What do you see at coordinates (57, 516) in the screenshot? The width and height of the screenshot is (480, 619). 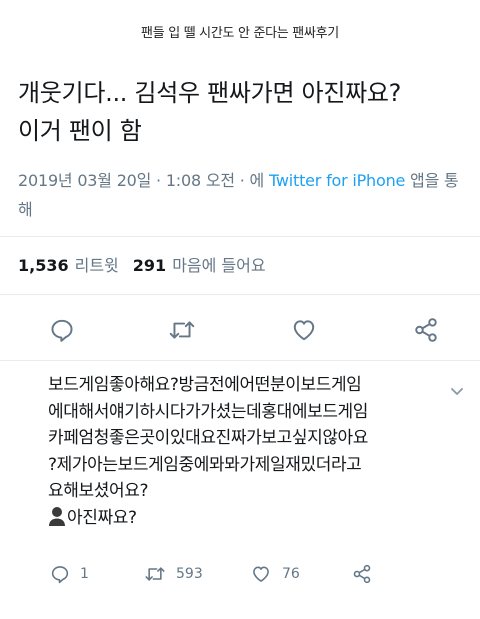 I see `person-silhouette-icon` at bounding box center [57, 516].